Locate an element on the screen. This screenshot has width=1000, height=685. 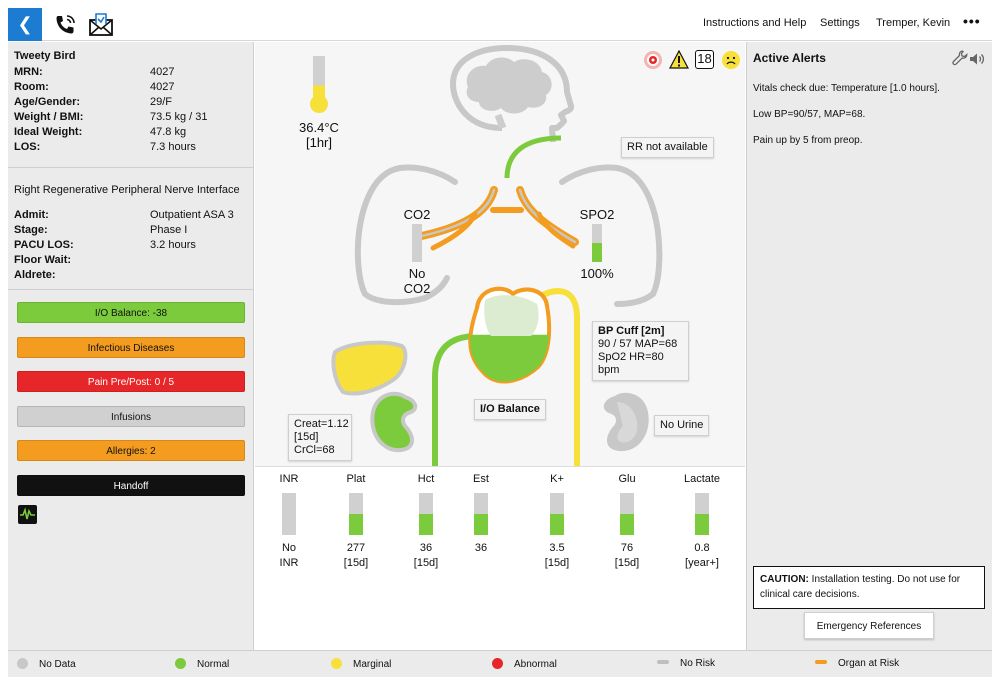
handoff-button: Handoff is located at coordinates (131, 485).